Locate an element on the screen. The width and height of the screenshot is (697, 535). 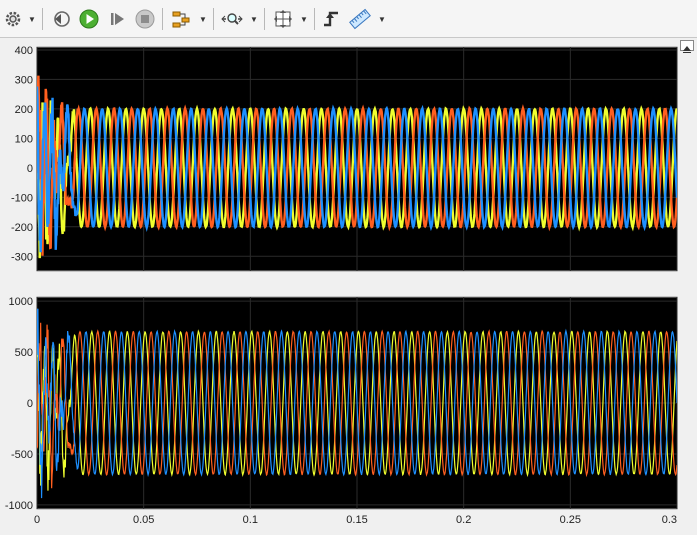
y-tick-label: 400 is located at coordinates (24, 51).